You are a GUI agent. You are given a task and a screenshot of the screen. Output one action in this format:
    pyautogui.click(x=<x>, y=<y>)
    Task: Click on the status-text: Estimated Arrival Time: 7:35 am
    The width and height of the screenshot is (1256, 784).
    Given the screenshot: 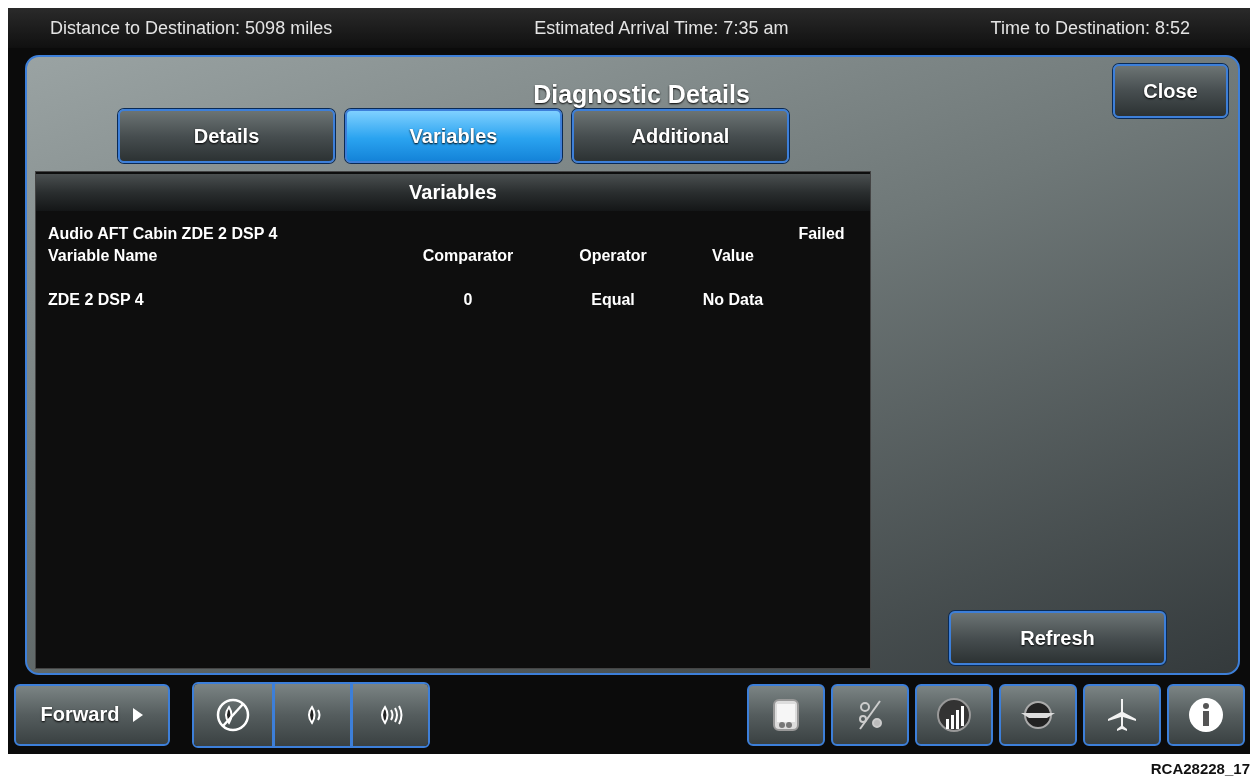 What is the action you would take?
    pyautogui.click(x=661, y=28)
    